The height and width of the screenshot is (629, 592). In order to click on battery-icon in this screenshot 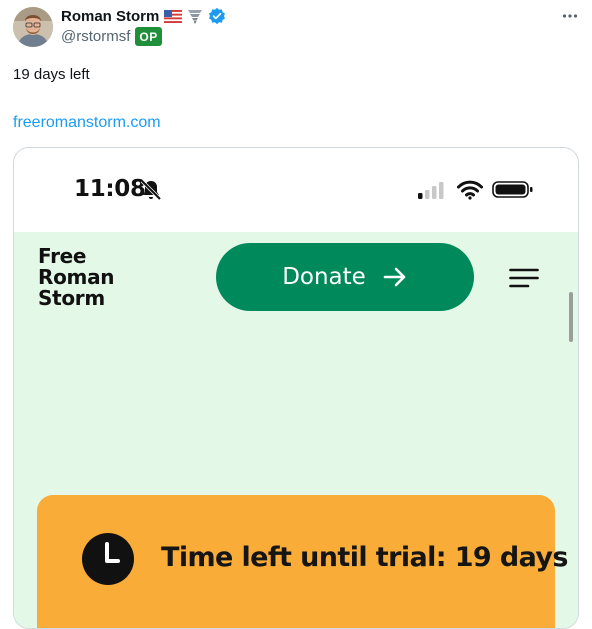, I will do `click(512, 189)`.